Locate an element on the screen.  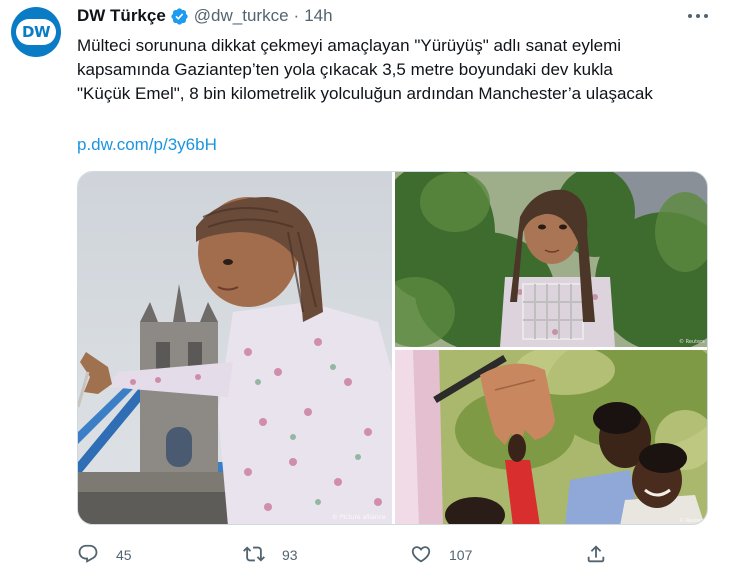
reply-button: 45 is located at coordinates (104, 555).